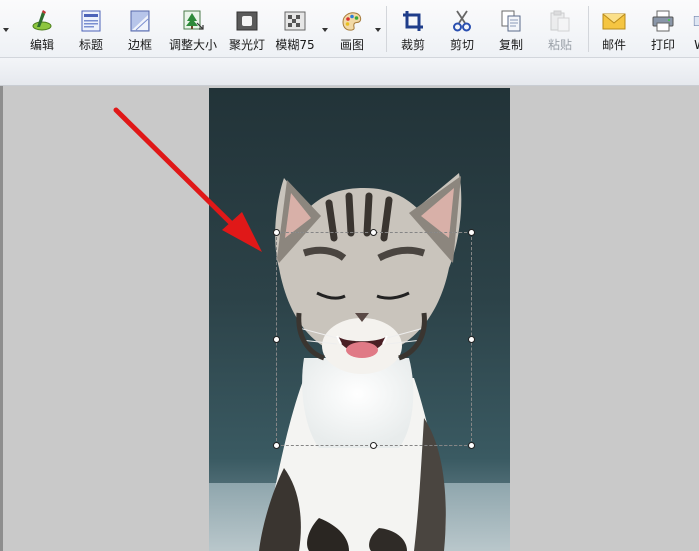 The height and width of the screenshot is (551, 699). What do you see at coordinates (510, 45) in the screenshot?
I see `copy-label: 复制` at bounding box center [510, 45].